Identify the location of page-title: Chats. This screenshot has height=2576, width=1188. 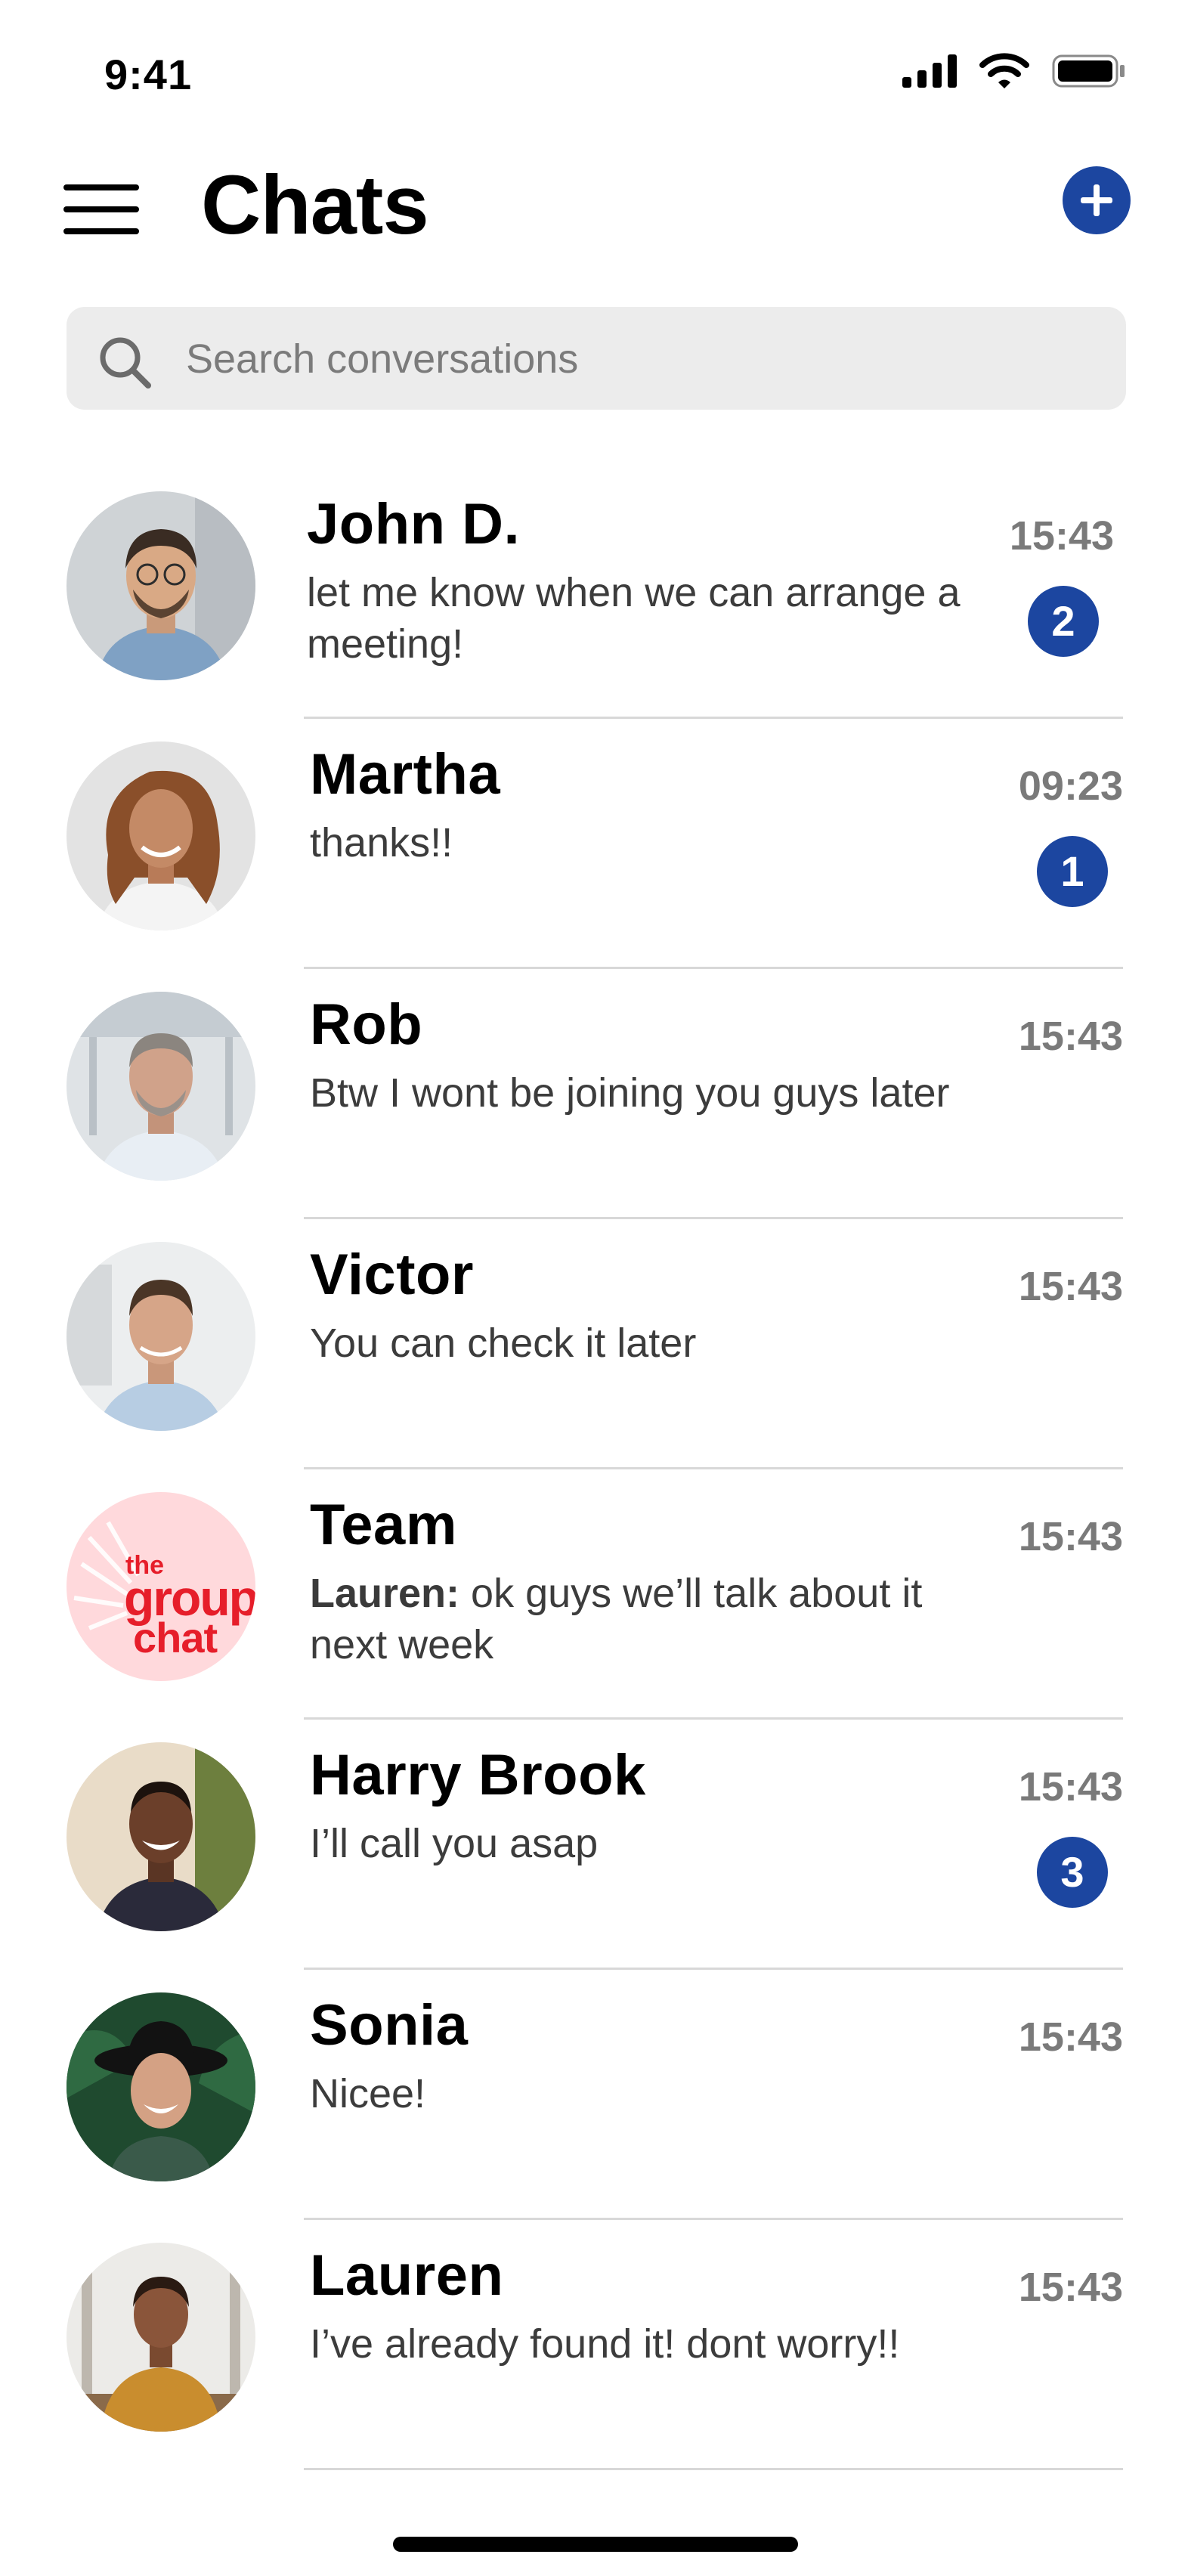
(315, 205).